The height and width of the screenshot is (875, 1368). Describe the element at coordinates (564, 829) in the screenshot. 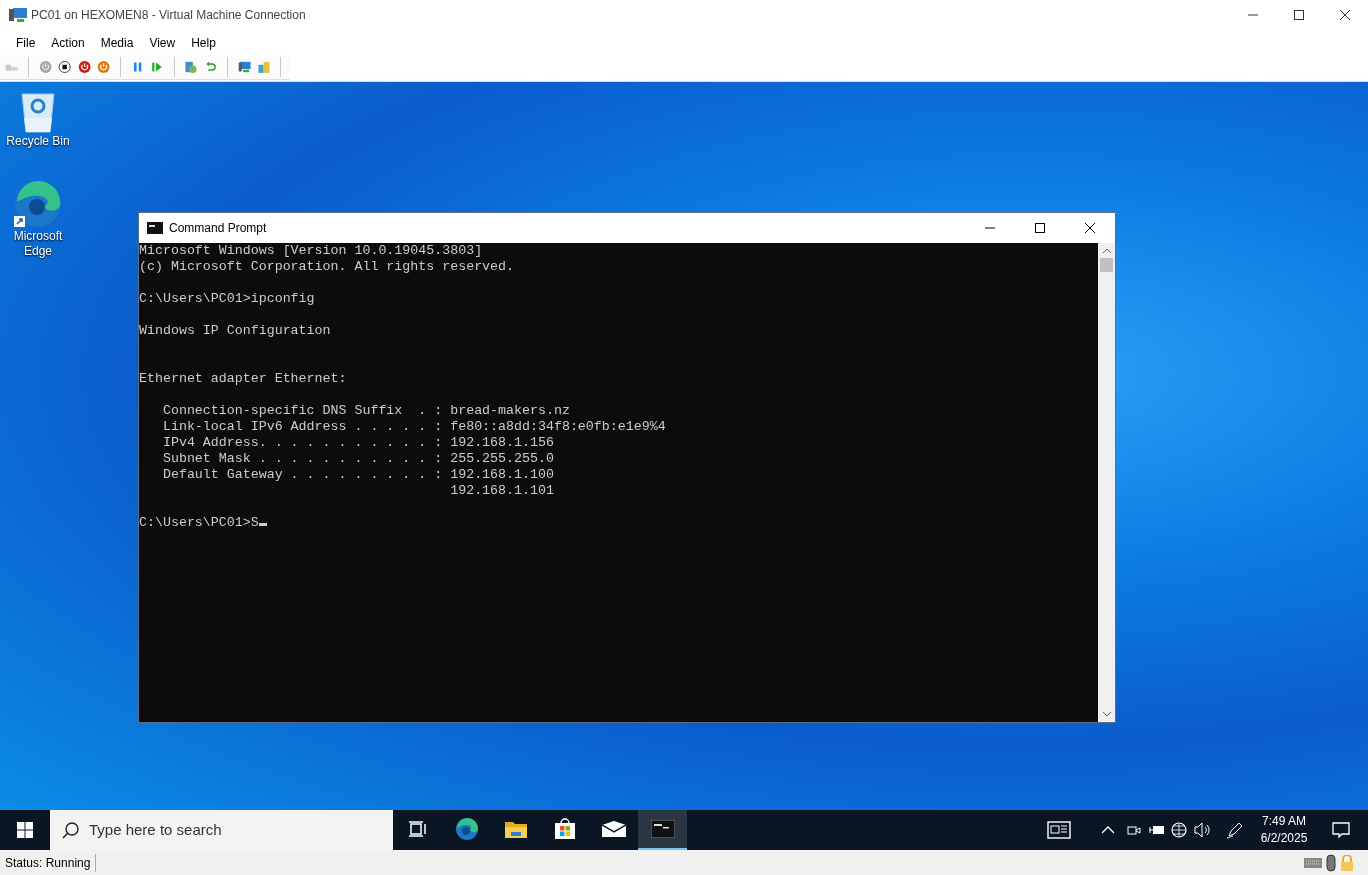

I see `store-icon` at that location.